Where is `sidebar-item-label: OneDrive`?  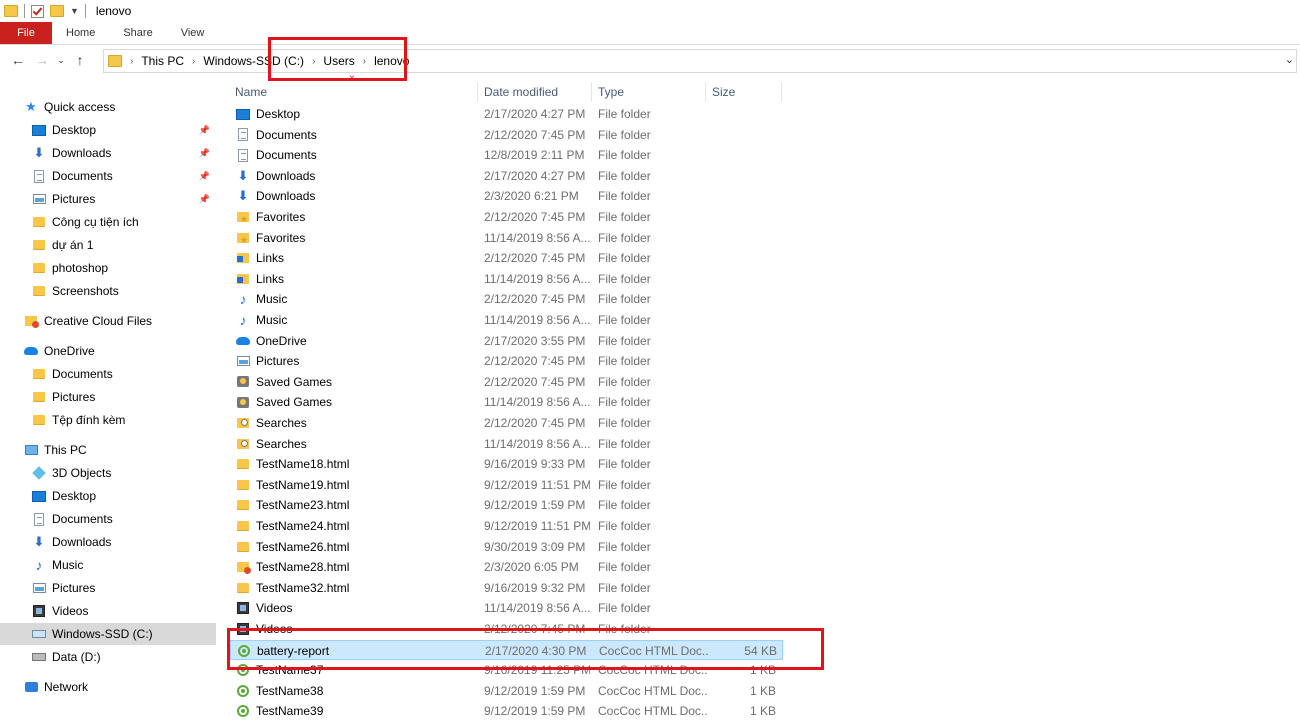 sidebar-item-label: OneDrive is located at coordinates (69, 351).